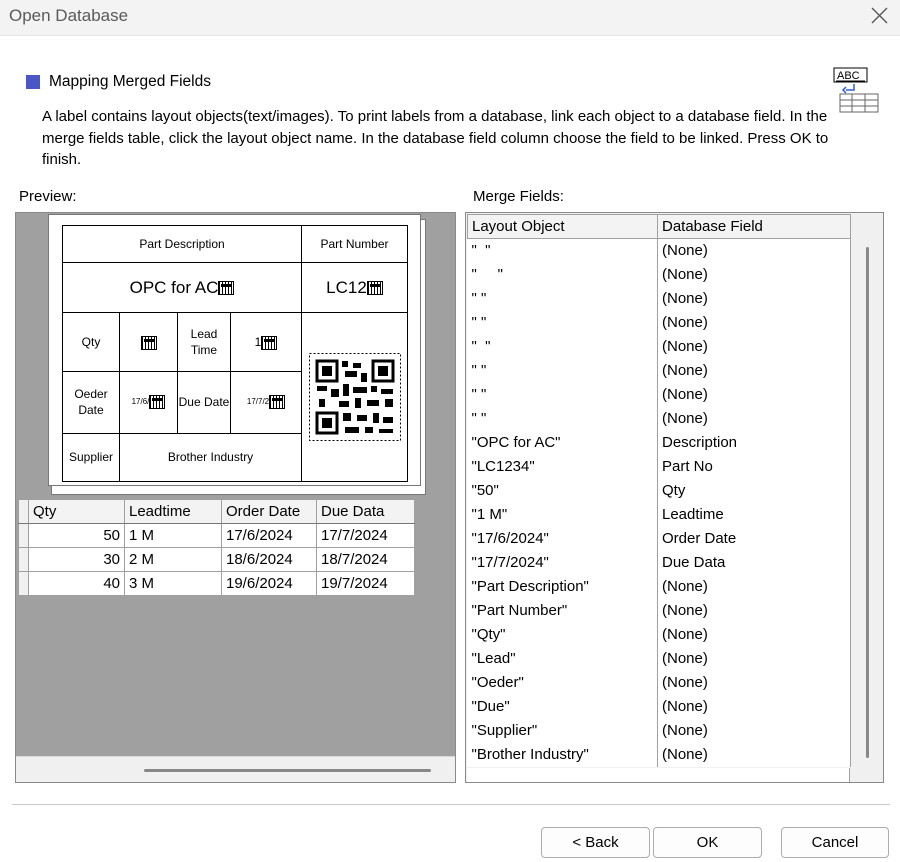  I want to click on merge-field-row: "Due" (None), so click(659, 706).